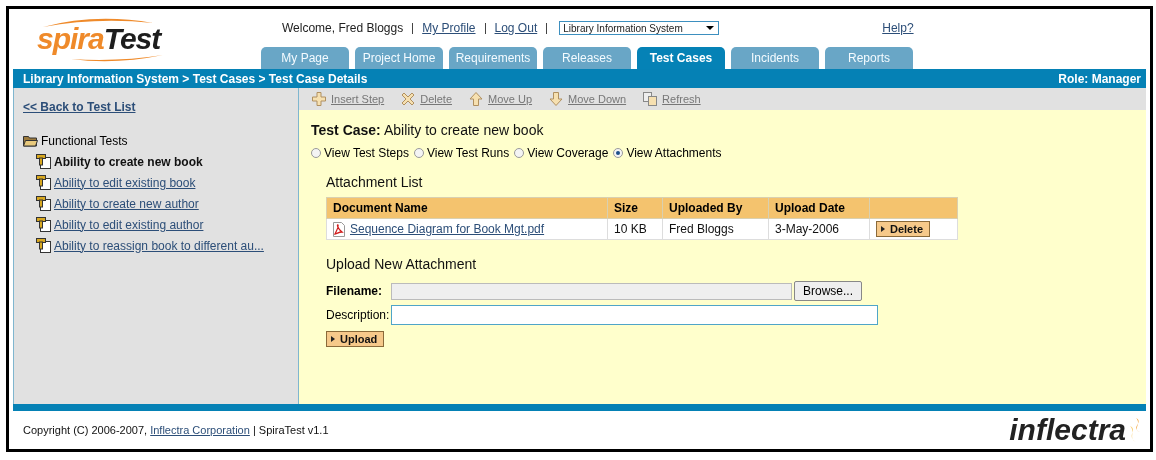  What do you see at coordinates (819, 208) in the screenshot?
I see `column-header: Upload Date` at bounding box center [819, 208].